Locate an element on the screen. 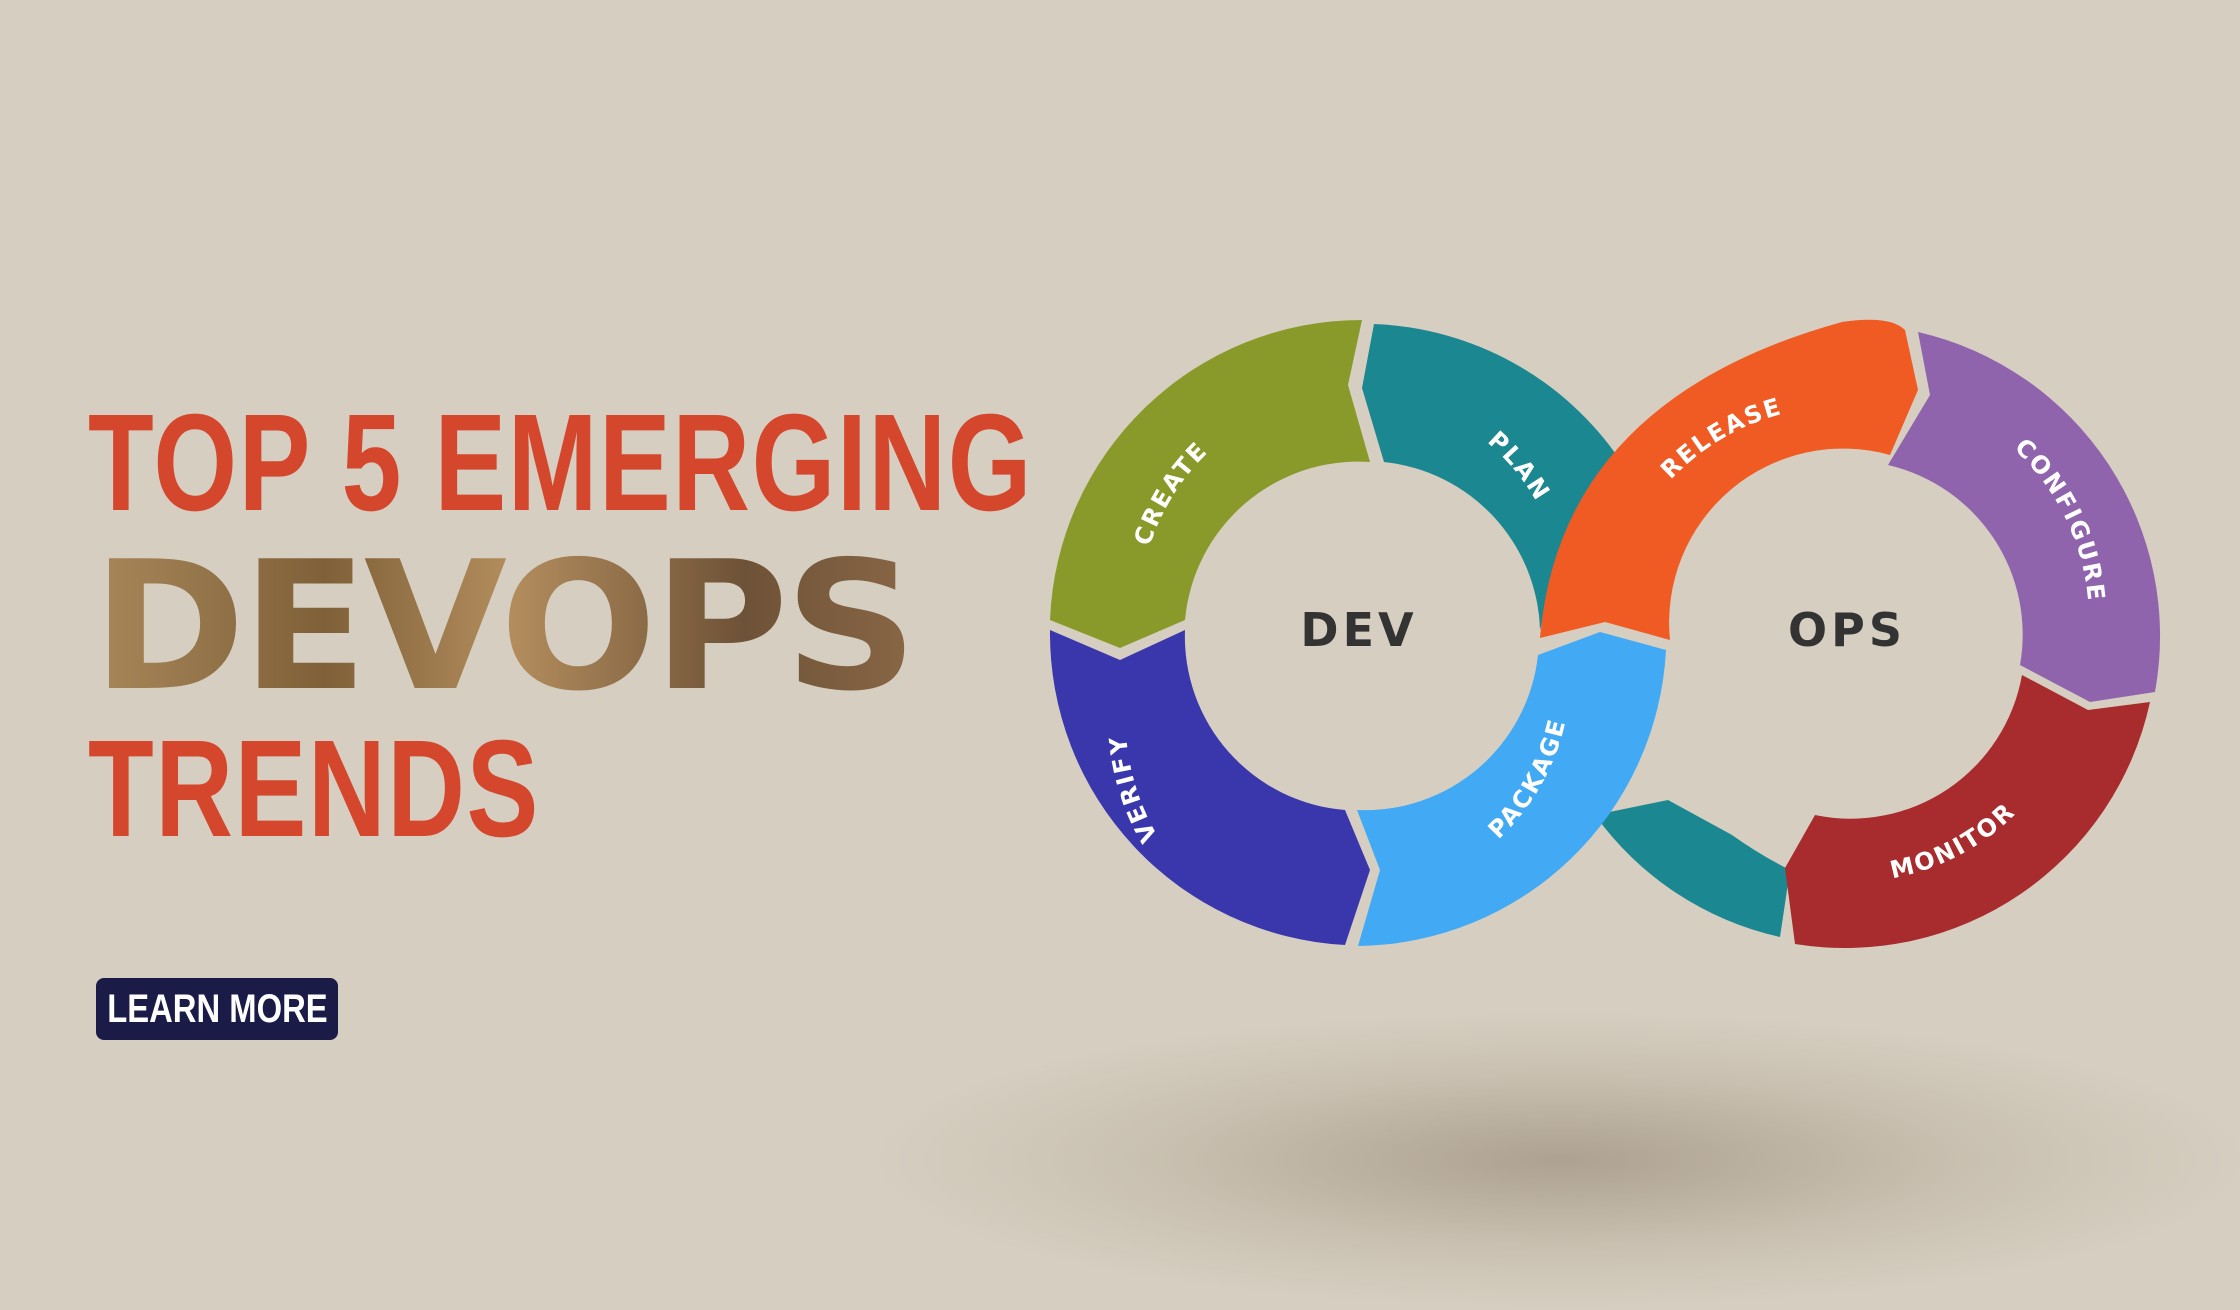  segment-monitor is located at coordinates (1967, 812).